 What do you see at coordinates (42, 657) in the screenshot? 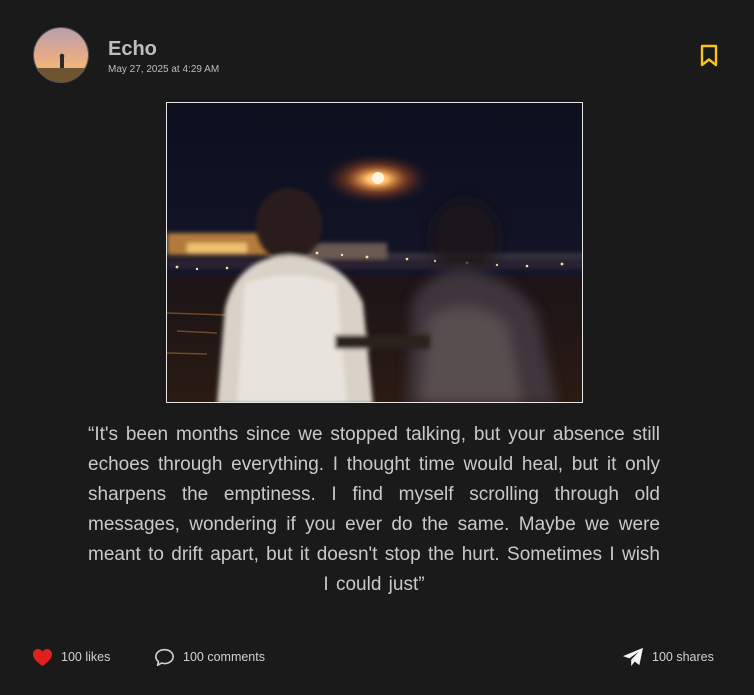
I see `heart-icon` at bounding box center [42, 657].